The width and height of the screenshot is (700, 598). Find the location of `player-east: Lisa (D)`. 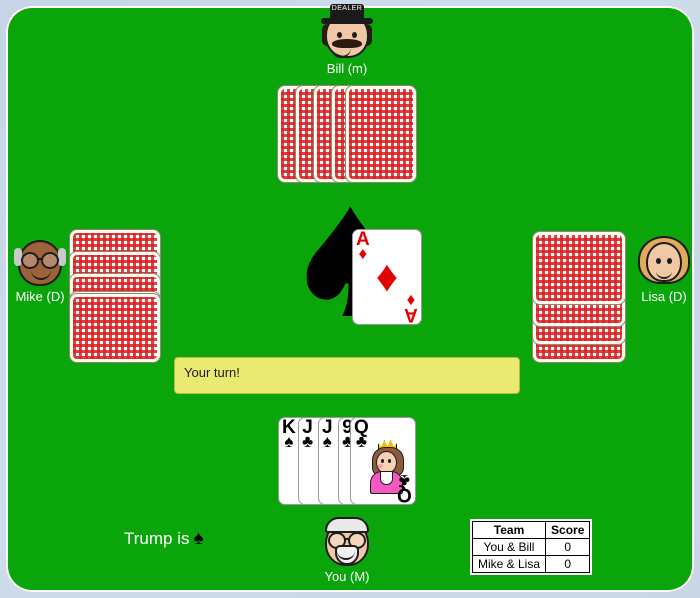

player-east: Lisa (D) is located at coordinates (664, 268).